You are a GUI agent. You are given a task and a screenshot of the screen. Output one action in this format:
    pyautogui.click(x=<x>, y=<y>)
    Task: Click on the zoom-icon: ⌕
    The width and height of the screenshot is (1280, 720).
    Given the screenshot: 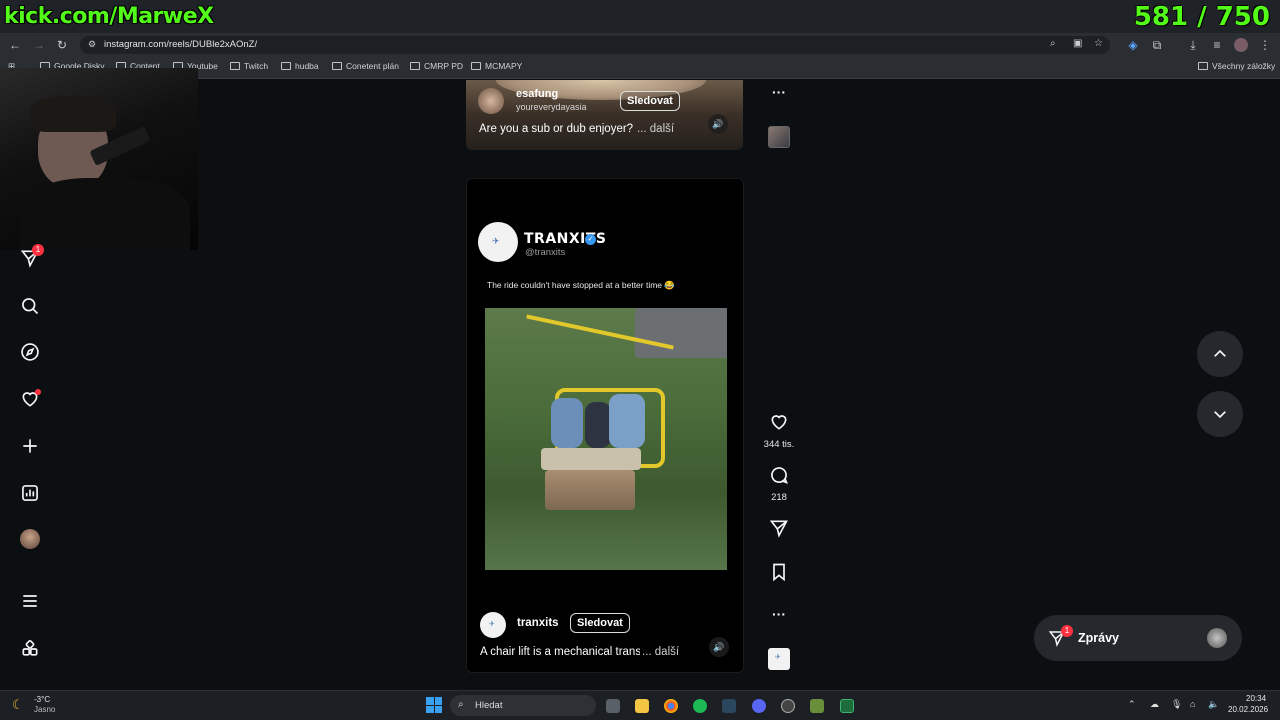 What is the action you would take?
    pyautogui.click(x=1053, y=43)
    